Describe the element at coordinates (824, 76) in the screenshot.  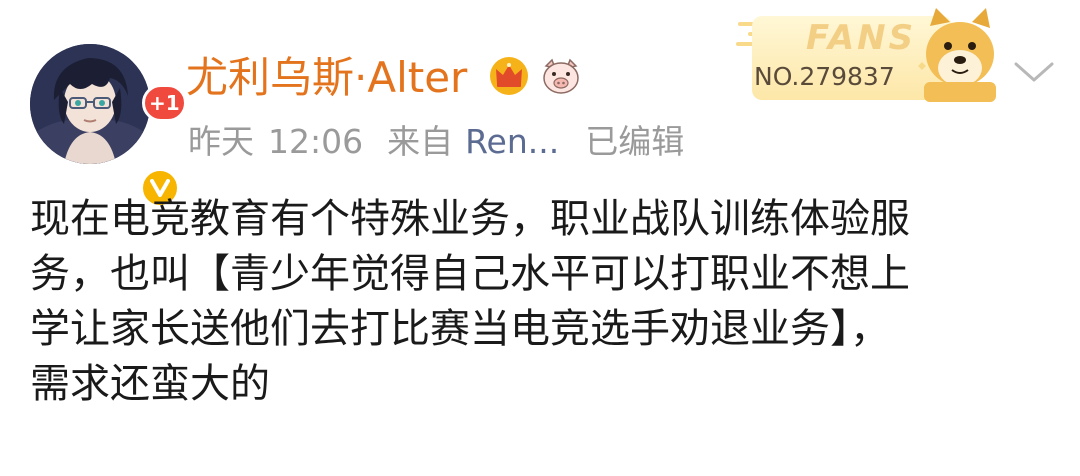
I see `fans-number: NO.279837` at that location.